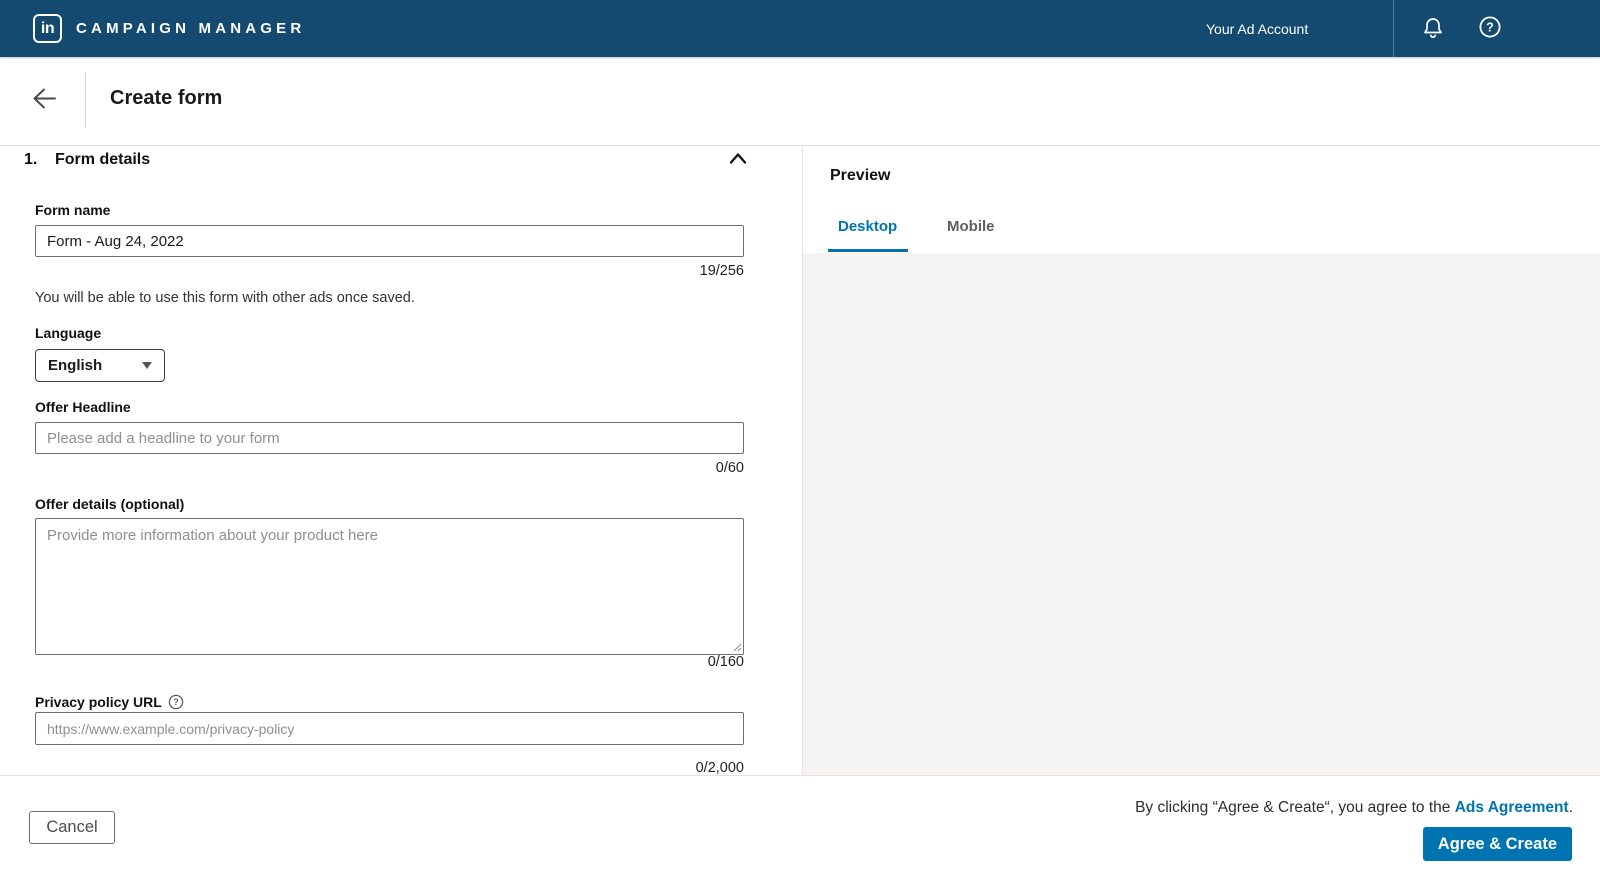  What do you see at coordinates (1497, 844) in the screenshot?
I see `agree-create-button: Agree & Create` at bounding box center [1497, 844].